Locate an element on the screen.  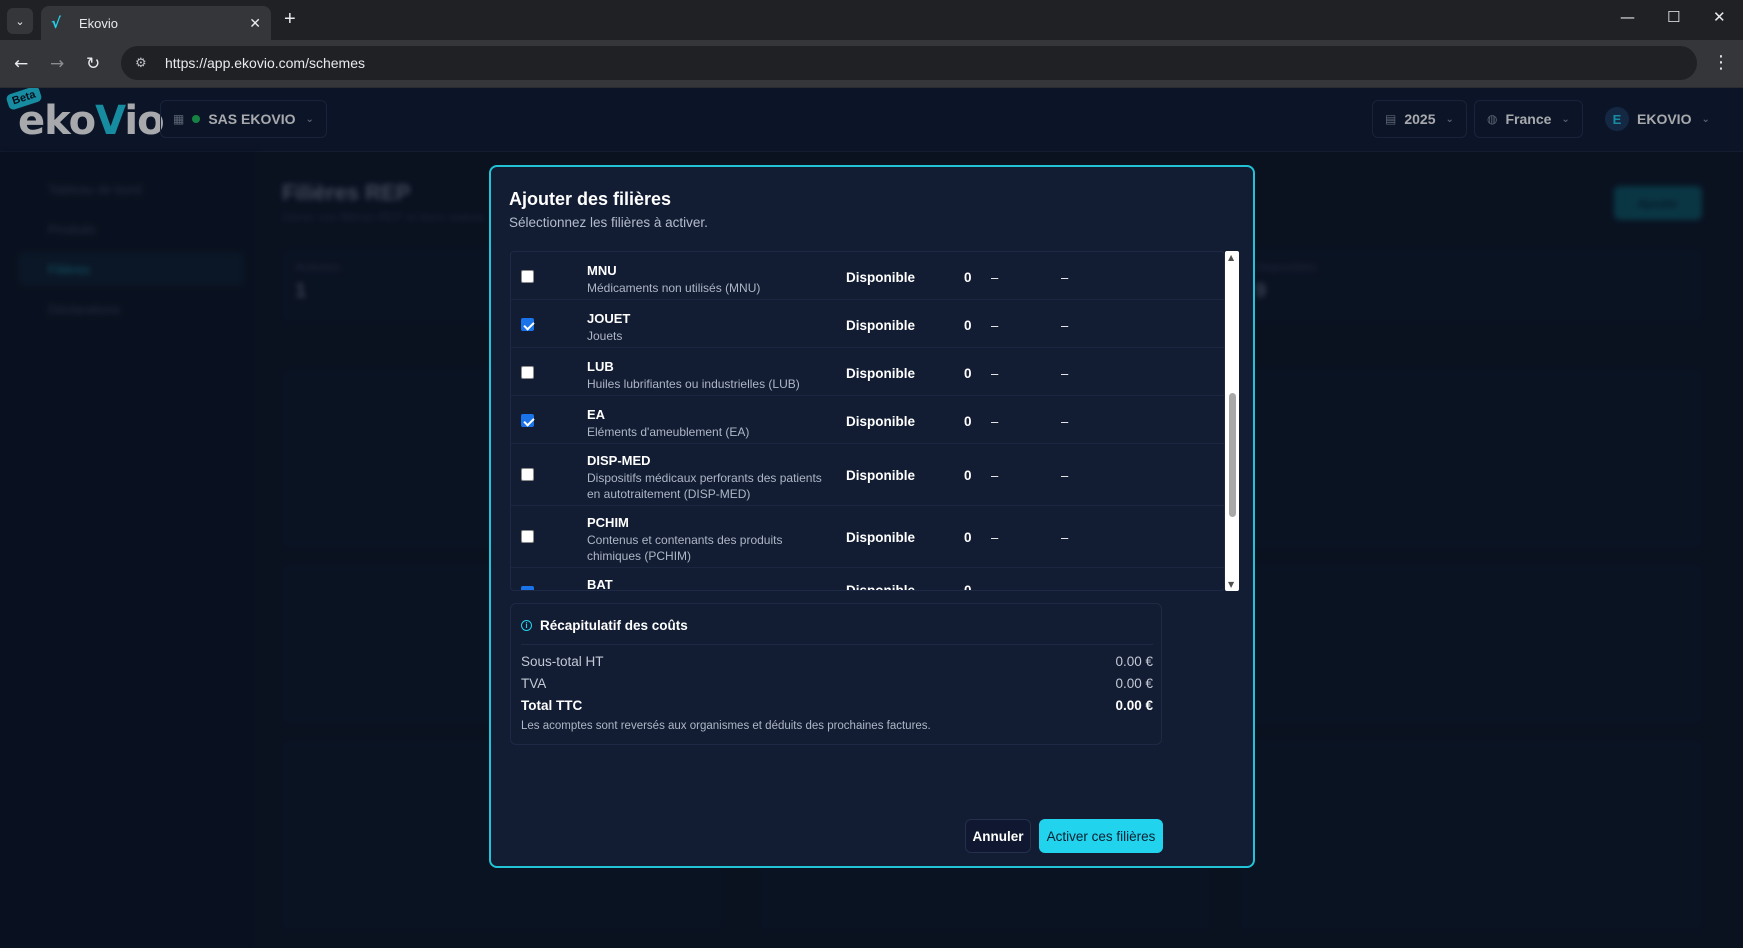
cost-summary-title: Récapitulatif des coûts is located at coordinates (614, 625).